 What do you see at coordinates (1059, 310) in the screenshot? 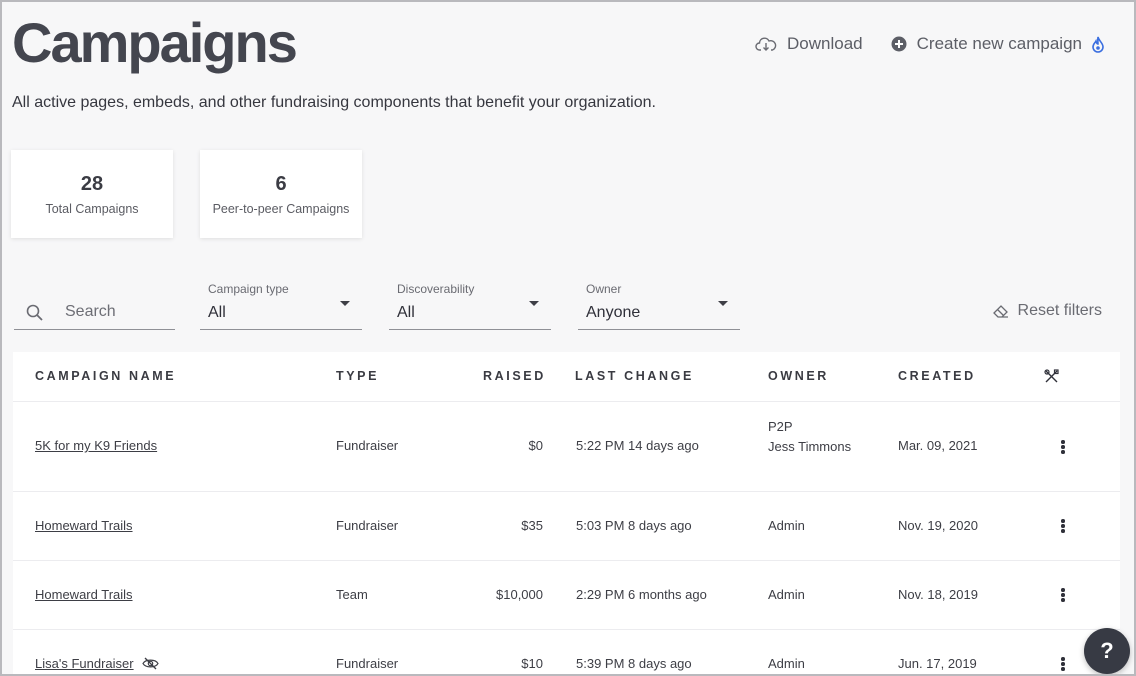
I see `reset-filters-label: Reset filters` at bounding box center [1059, 310].